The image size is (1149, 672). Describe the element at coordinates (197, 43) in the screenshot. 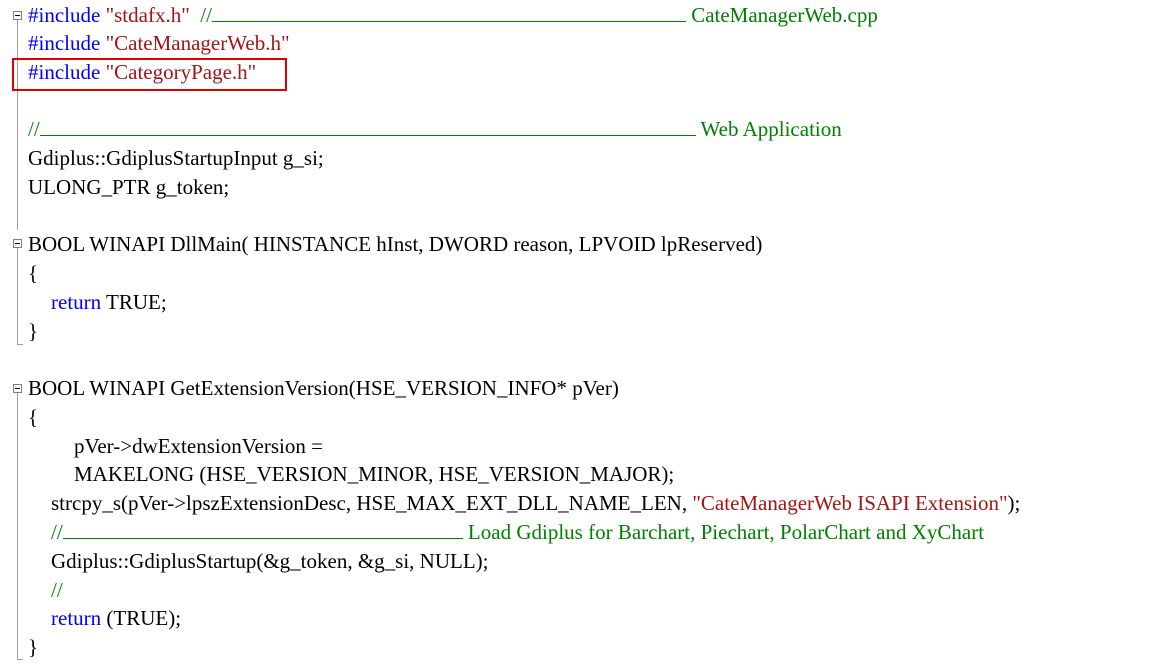

I see `string-literal: "CateManagerWeb.h"` at that location.